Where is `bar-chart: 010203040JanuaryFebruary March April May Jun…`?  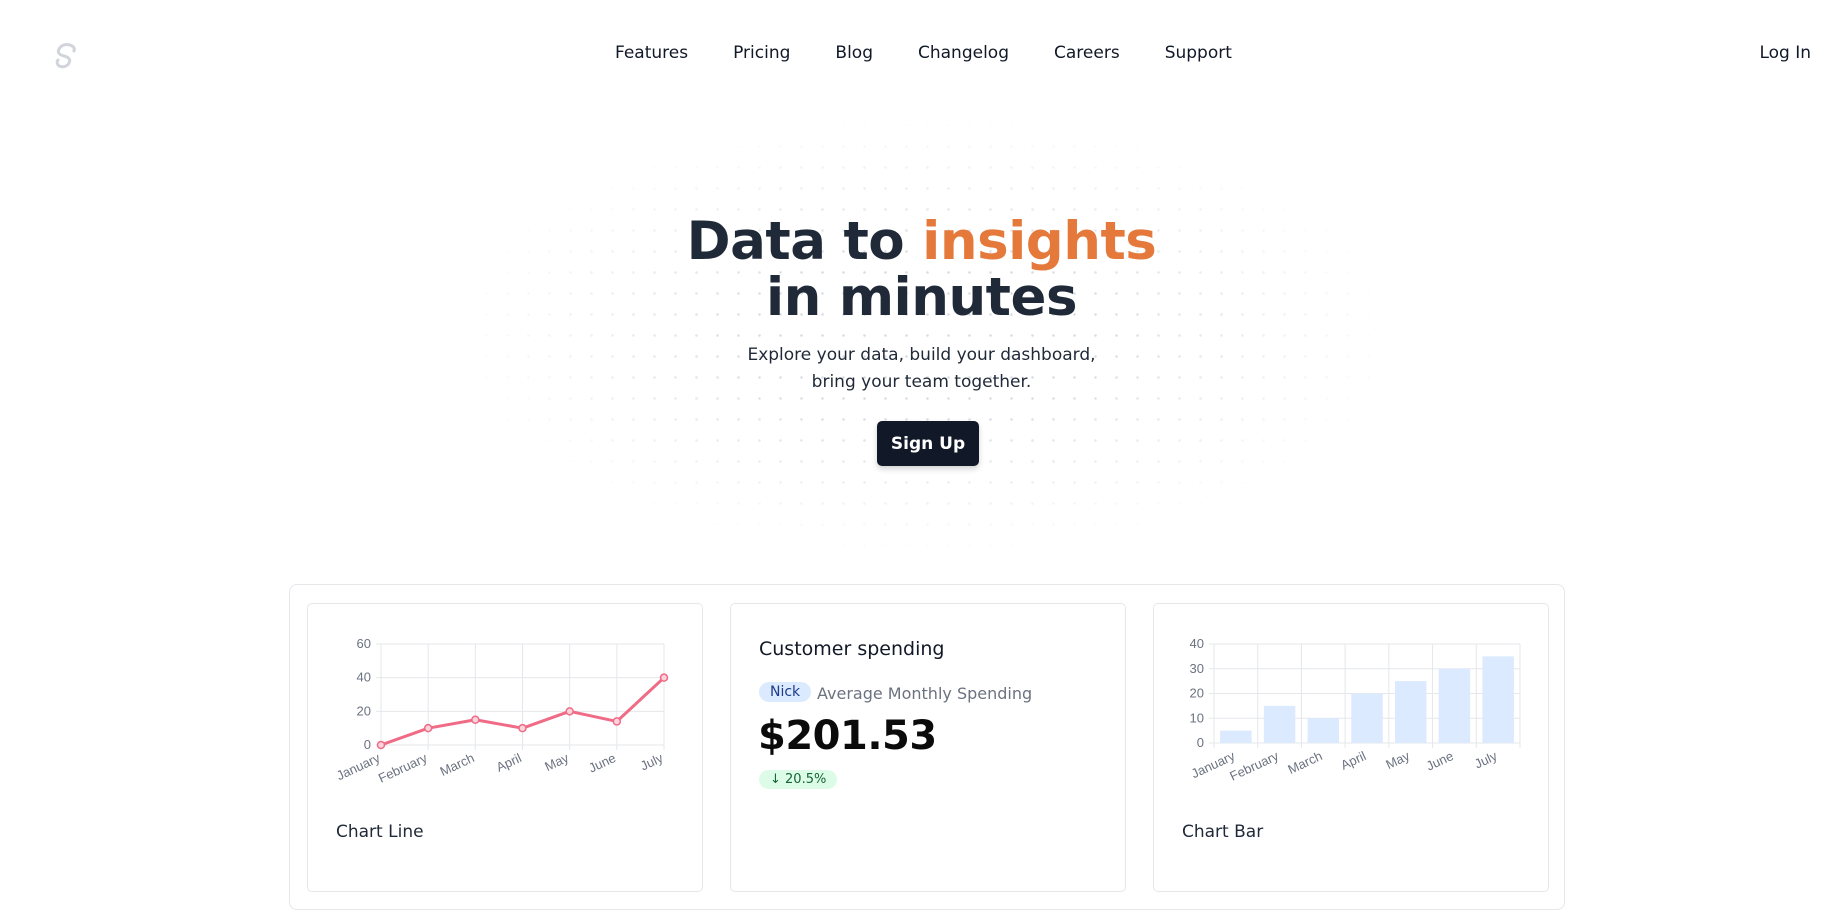
bar-chart: 010203040JanuaryFebruary March April May Jun… is located at coordinates (1355, 710).